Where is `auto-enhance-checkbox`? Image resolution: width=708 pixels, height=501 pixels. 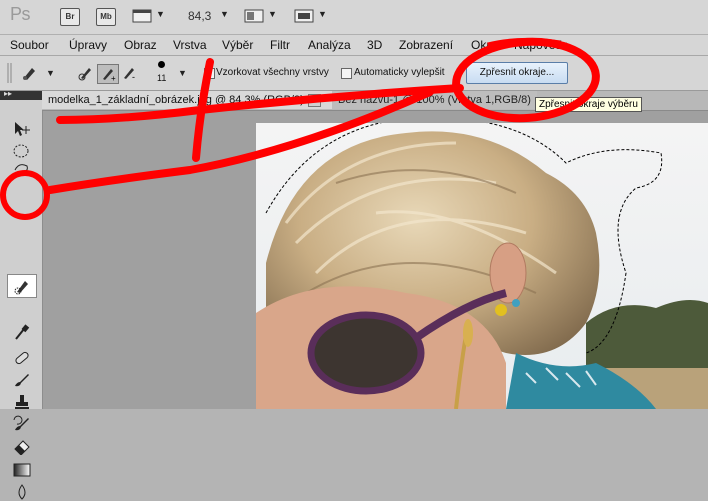 auto-enhance-checkbox is located at coordinates (346, 73).